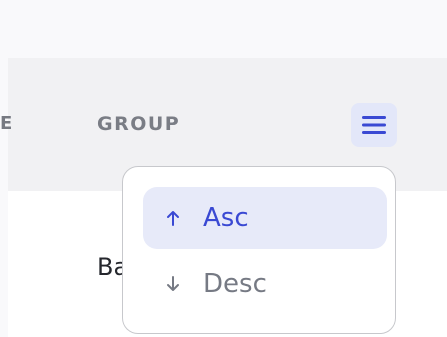  What do you see at coordinates (6, 124) in the screenshot?
I see `column-header-partial: E` at bounding box center [6, 124].